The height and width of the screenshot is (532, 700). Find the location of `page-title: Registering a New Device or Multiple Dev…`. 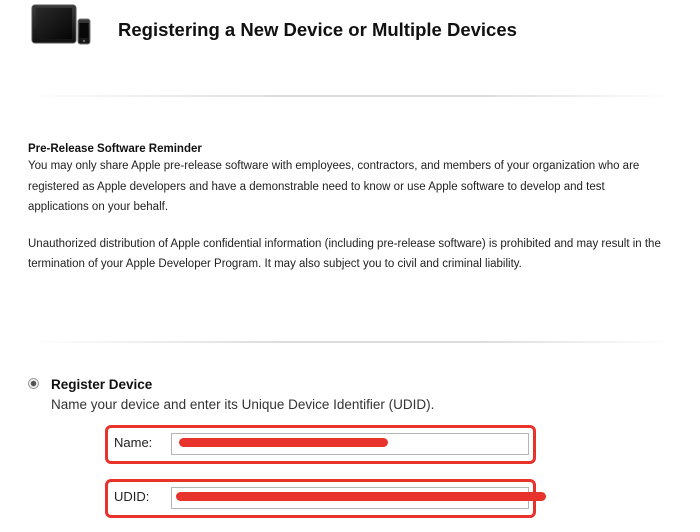

page-title: Registering a New Device or Multiple Dev… is located at coordinates (317, 29).